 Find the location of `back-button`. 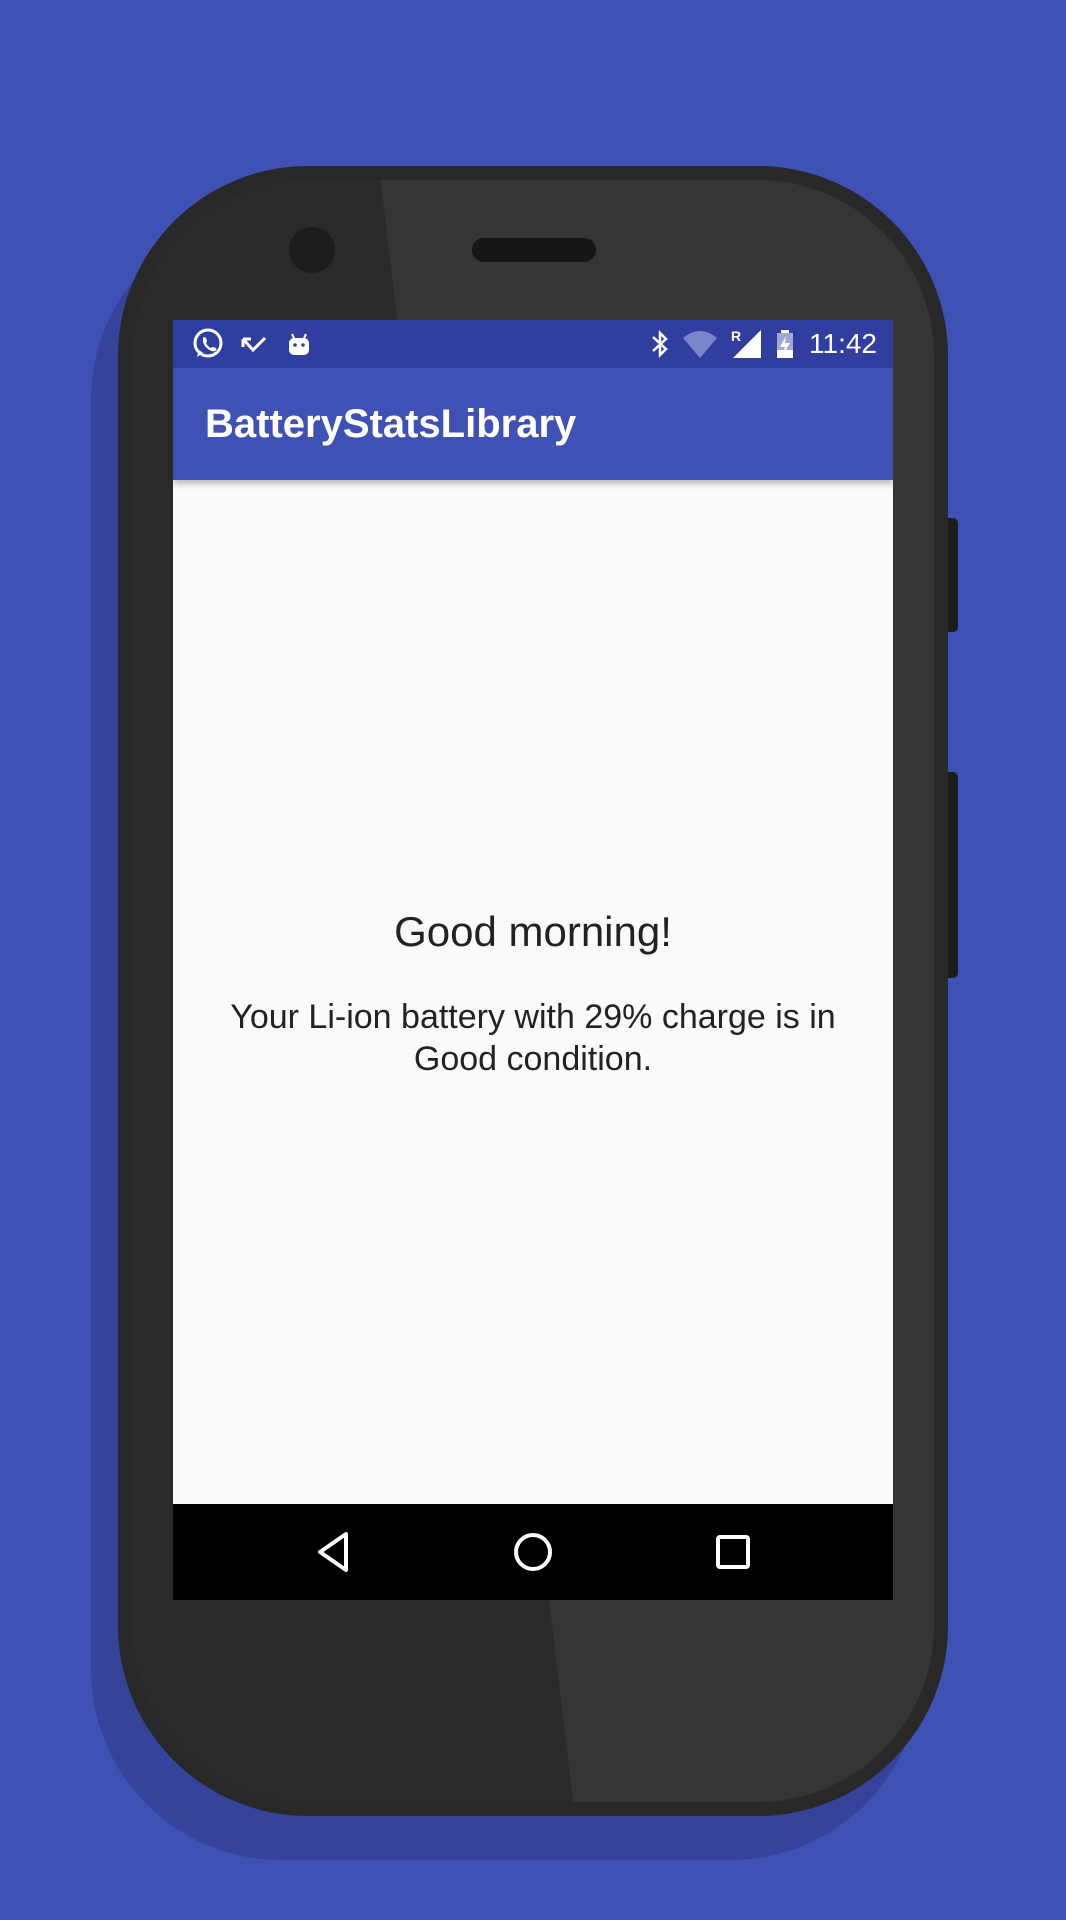

back-button is located at coordinates (333, 1552).